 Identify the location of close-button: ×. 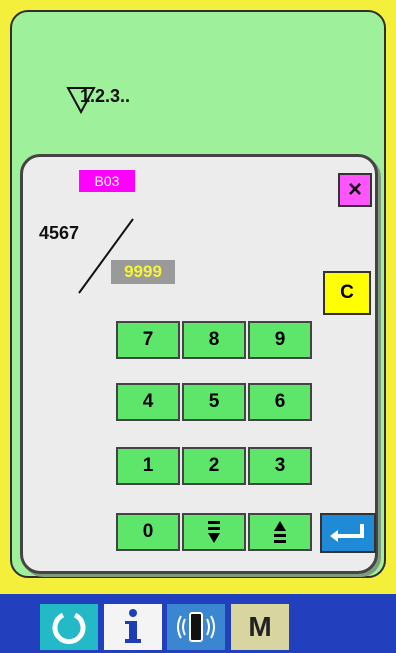
(355, 190).